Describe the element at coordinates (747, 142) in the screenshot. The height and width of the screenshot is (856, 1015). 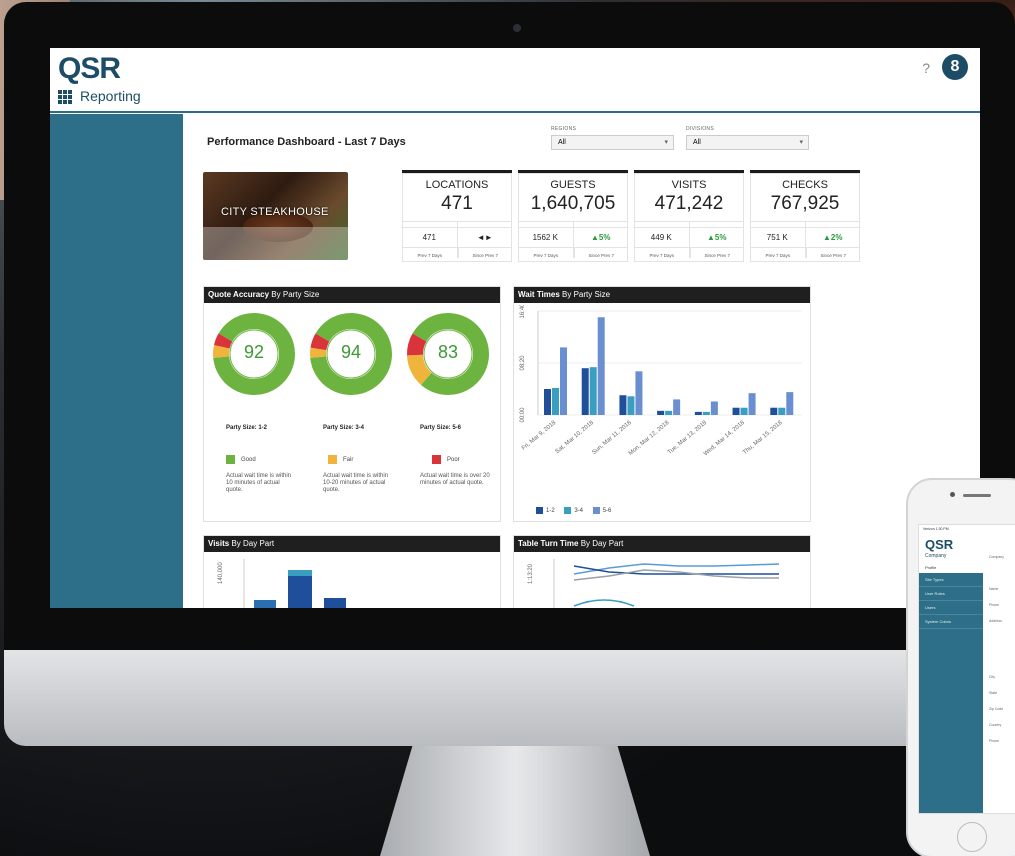
I see `divisions-select: All` at that location.